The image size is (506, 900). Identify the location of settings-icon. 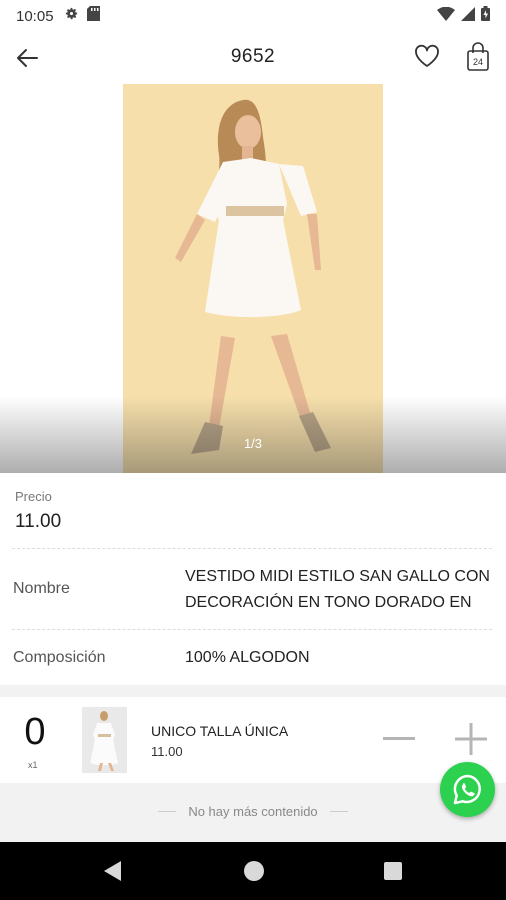
(71, 16).